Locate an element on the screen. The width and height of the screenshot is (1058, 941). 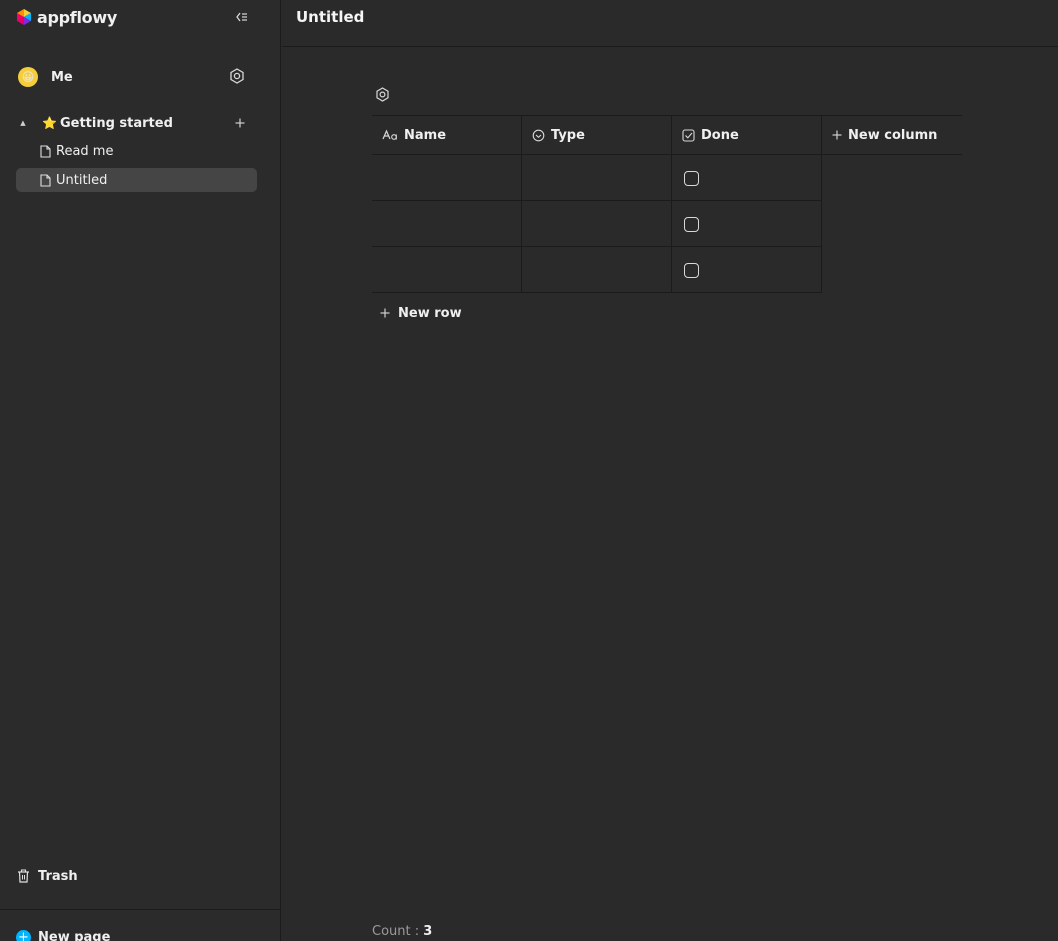
add-page-button is located at coordinates (240, 123).